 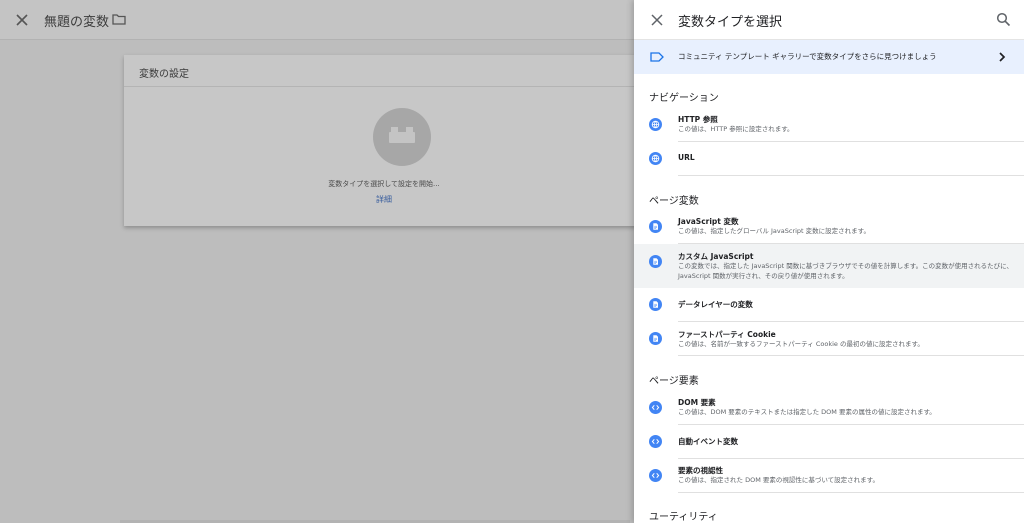 I want to click on section-title-page-elements: ページ要素, so click(x=674, y=381).